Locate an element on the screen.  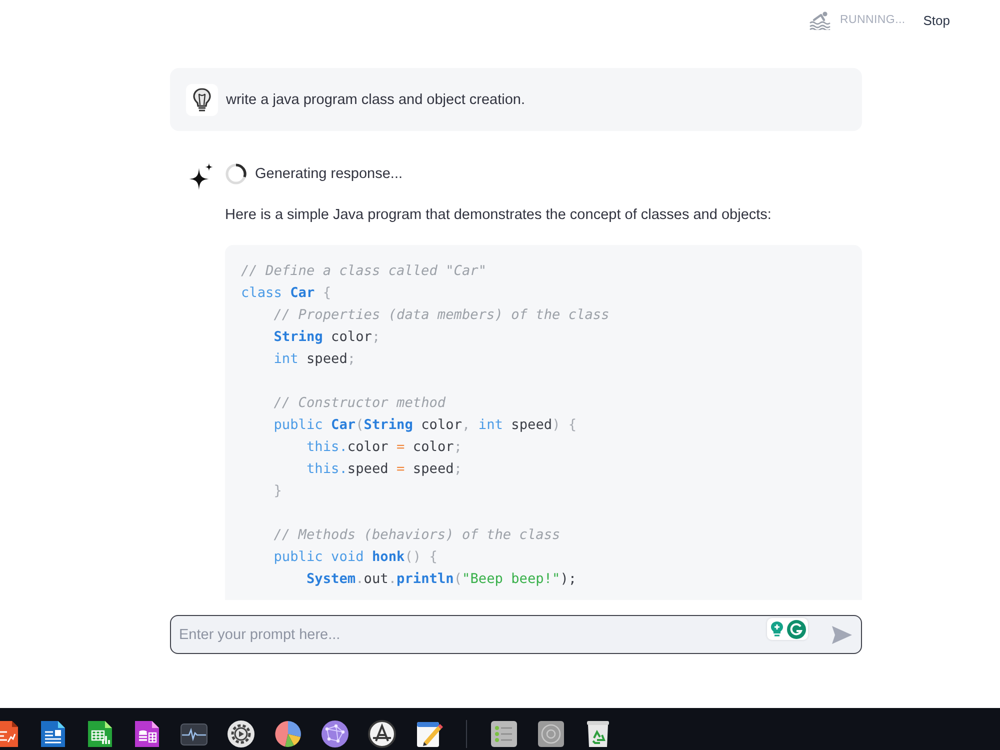
code-line: // Define a class called "Car" is located at coordinates (364, 271).